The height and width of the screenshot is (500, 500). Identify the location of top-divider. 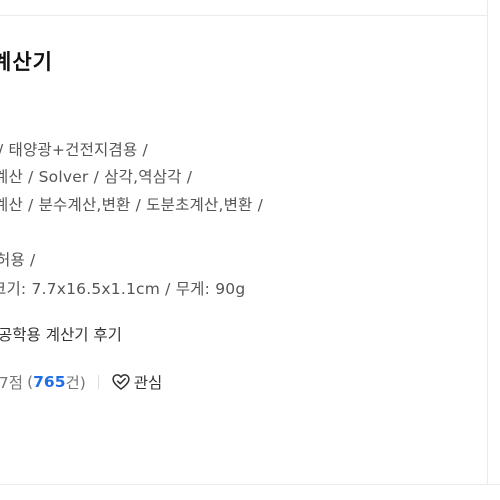
(243, 15).